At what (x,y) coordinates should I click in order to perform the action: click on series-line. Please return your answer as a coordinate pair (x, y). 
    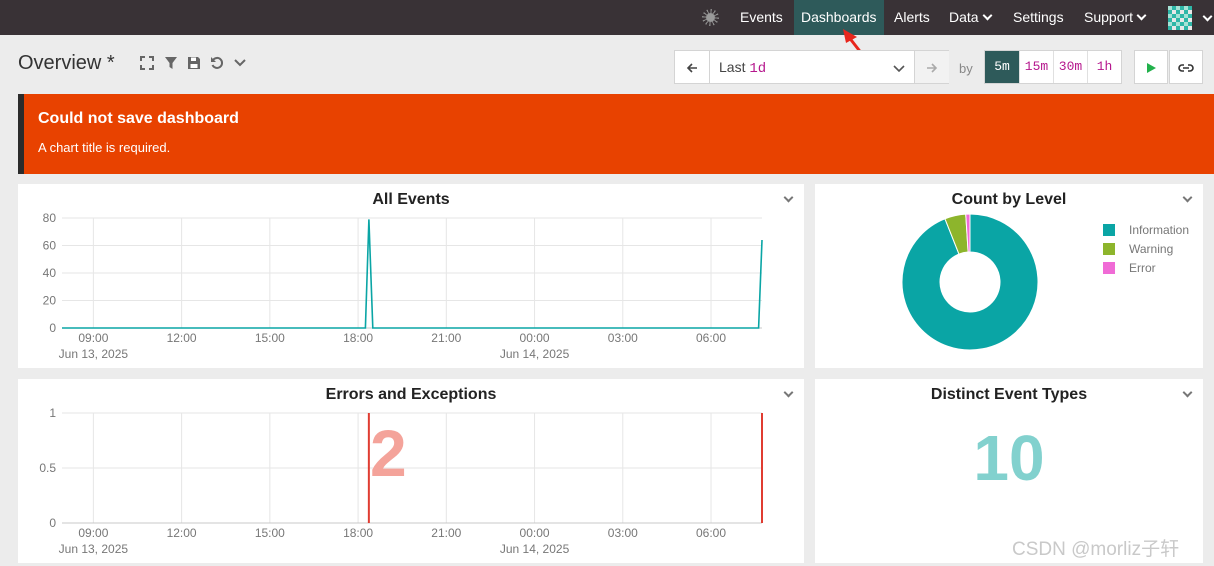
    Looking at the image, I should click on (412, 274).